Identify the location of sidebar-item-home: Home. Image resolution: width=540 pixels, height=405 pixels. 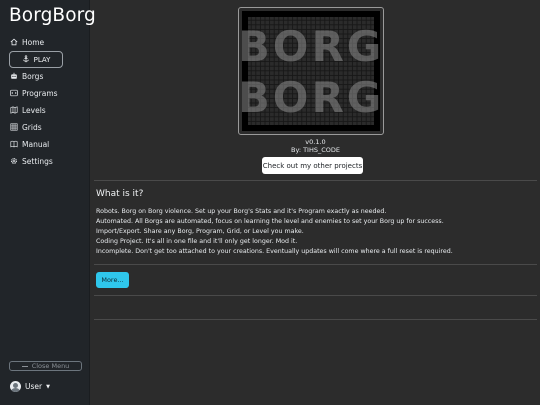
(26, 42).